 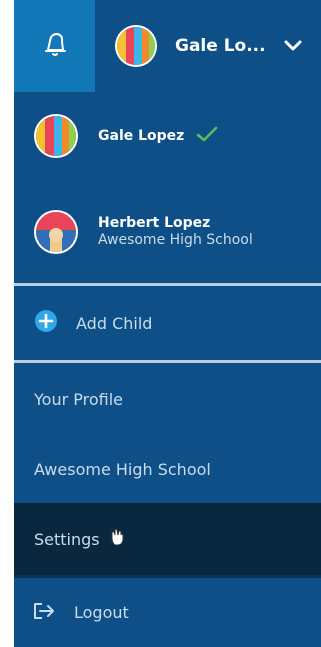 What do you see at coordinates (136, 46) in the screenshot?
I see `current-user-avatar` at bounding box center [136, 46].